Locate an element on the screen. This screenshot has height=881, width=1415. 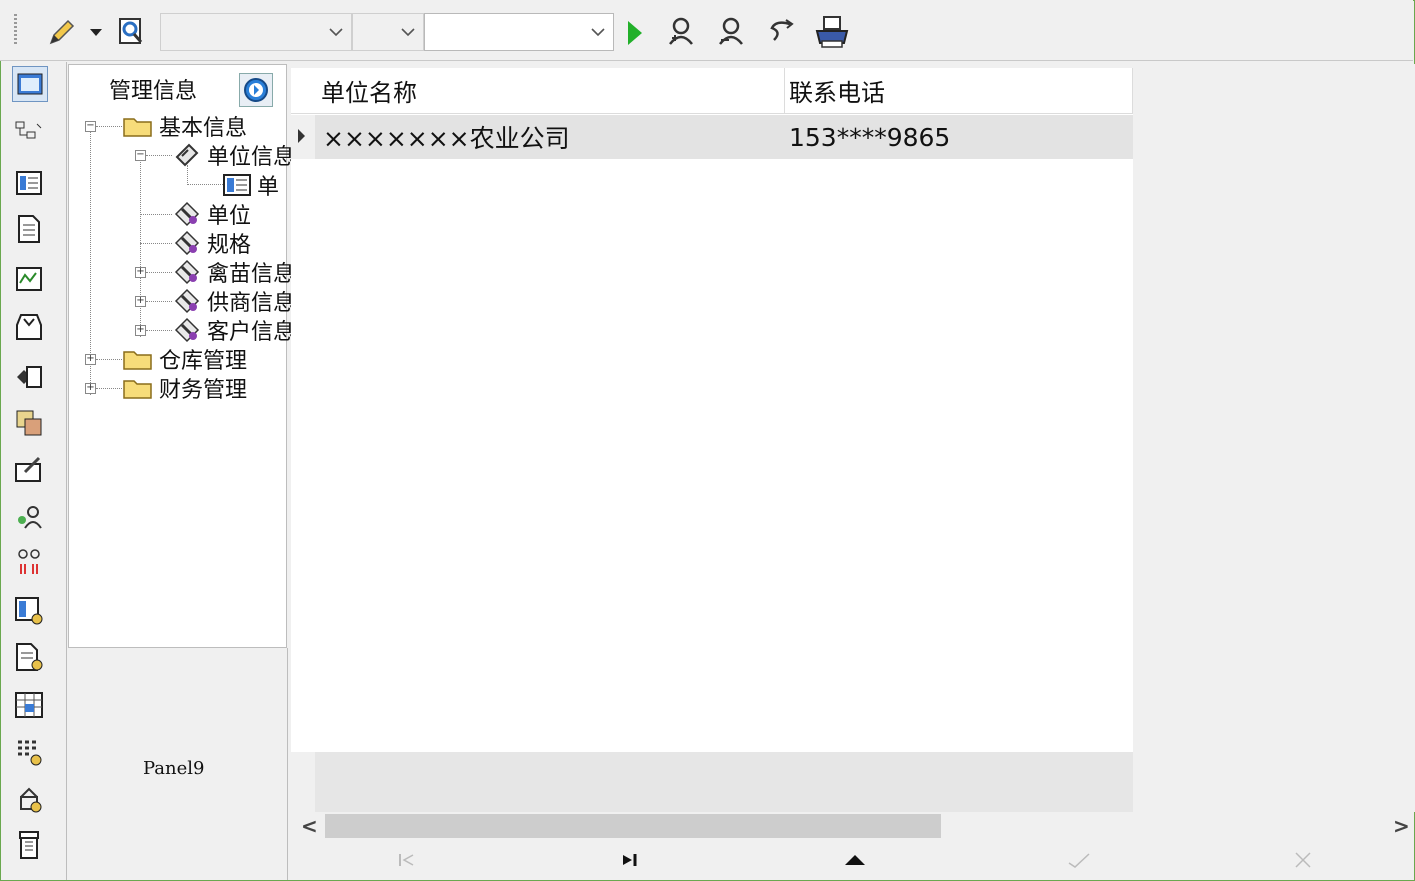
cell-phone: 153****9865 is located at coordinates (870, 137).